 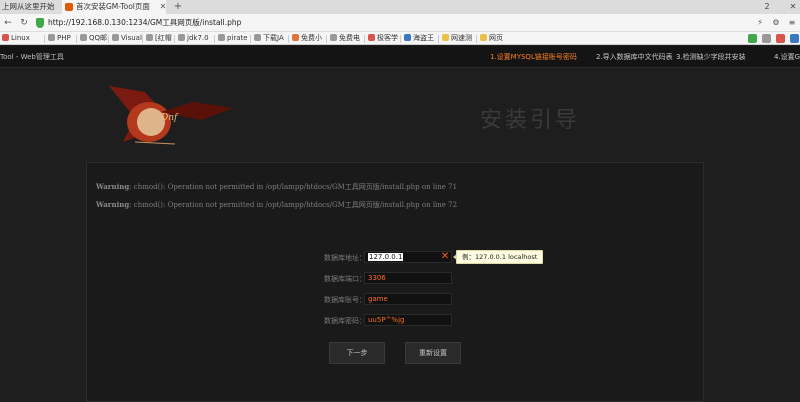 I want to click on db-host-label: 数据库地址：, so click(x=345, y=258).